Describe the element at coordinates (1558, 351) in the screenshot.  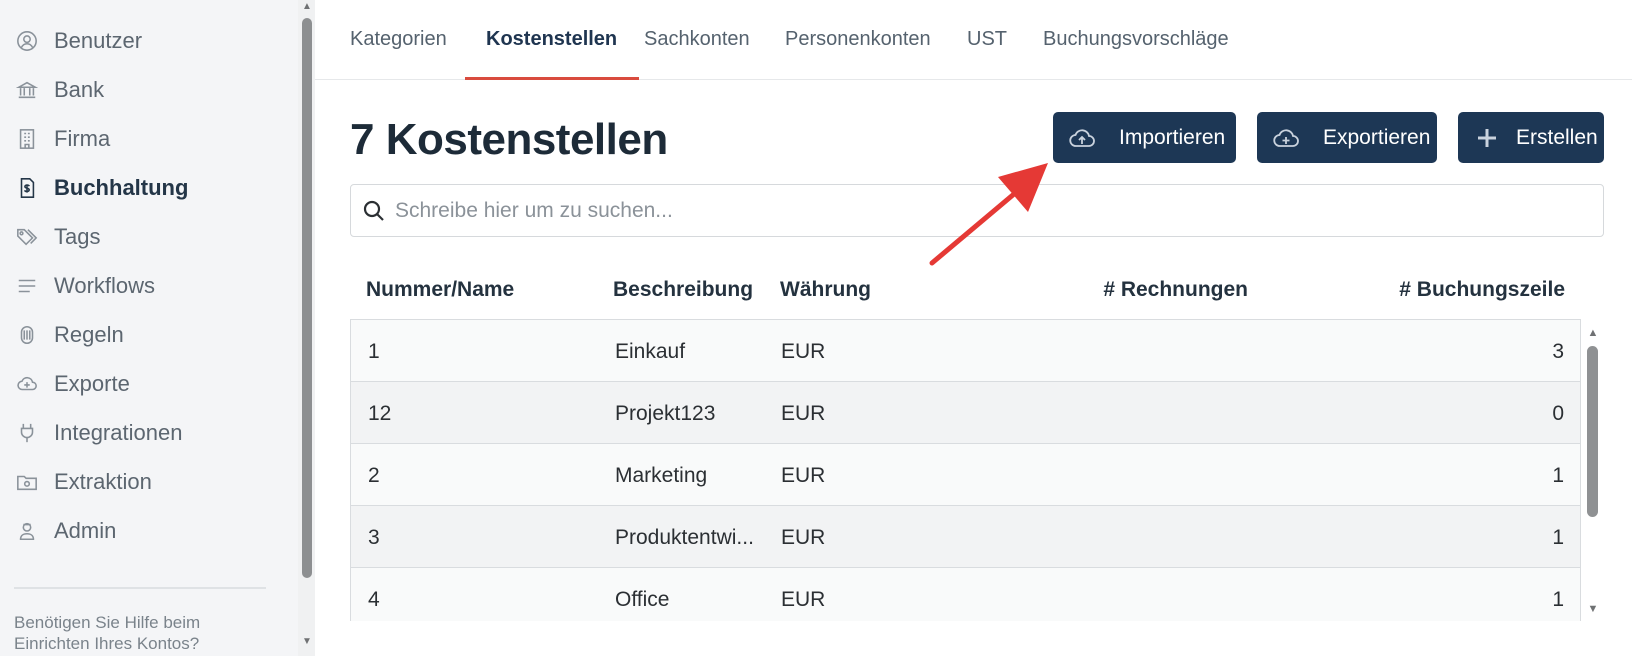
I see `cell-entries: 3` at that location.